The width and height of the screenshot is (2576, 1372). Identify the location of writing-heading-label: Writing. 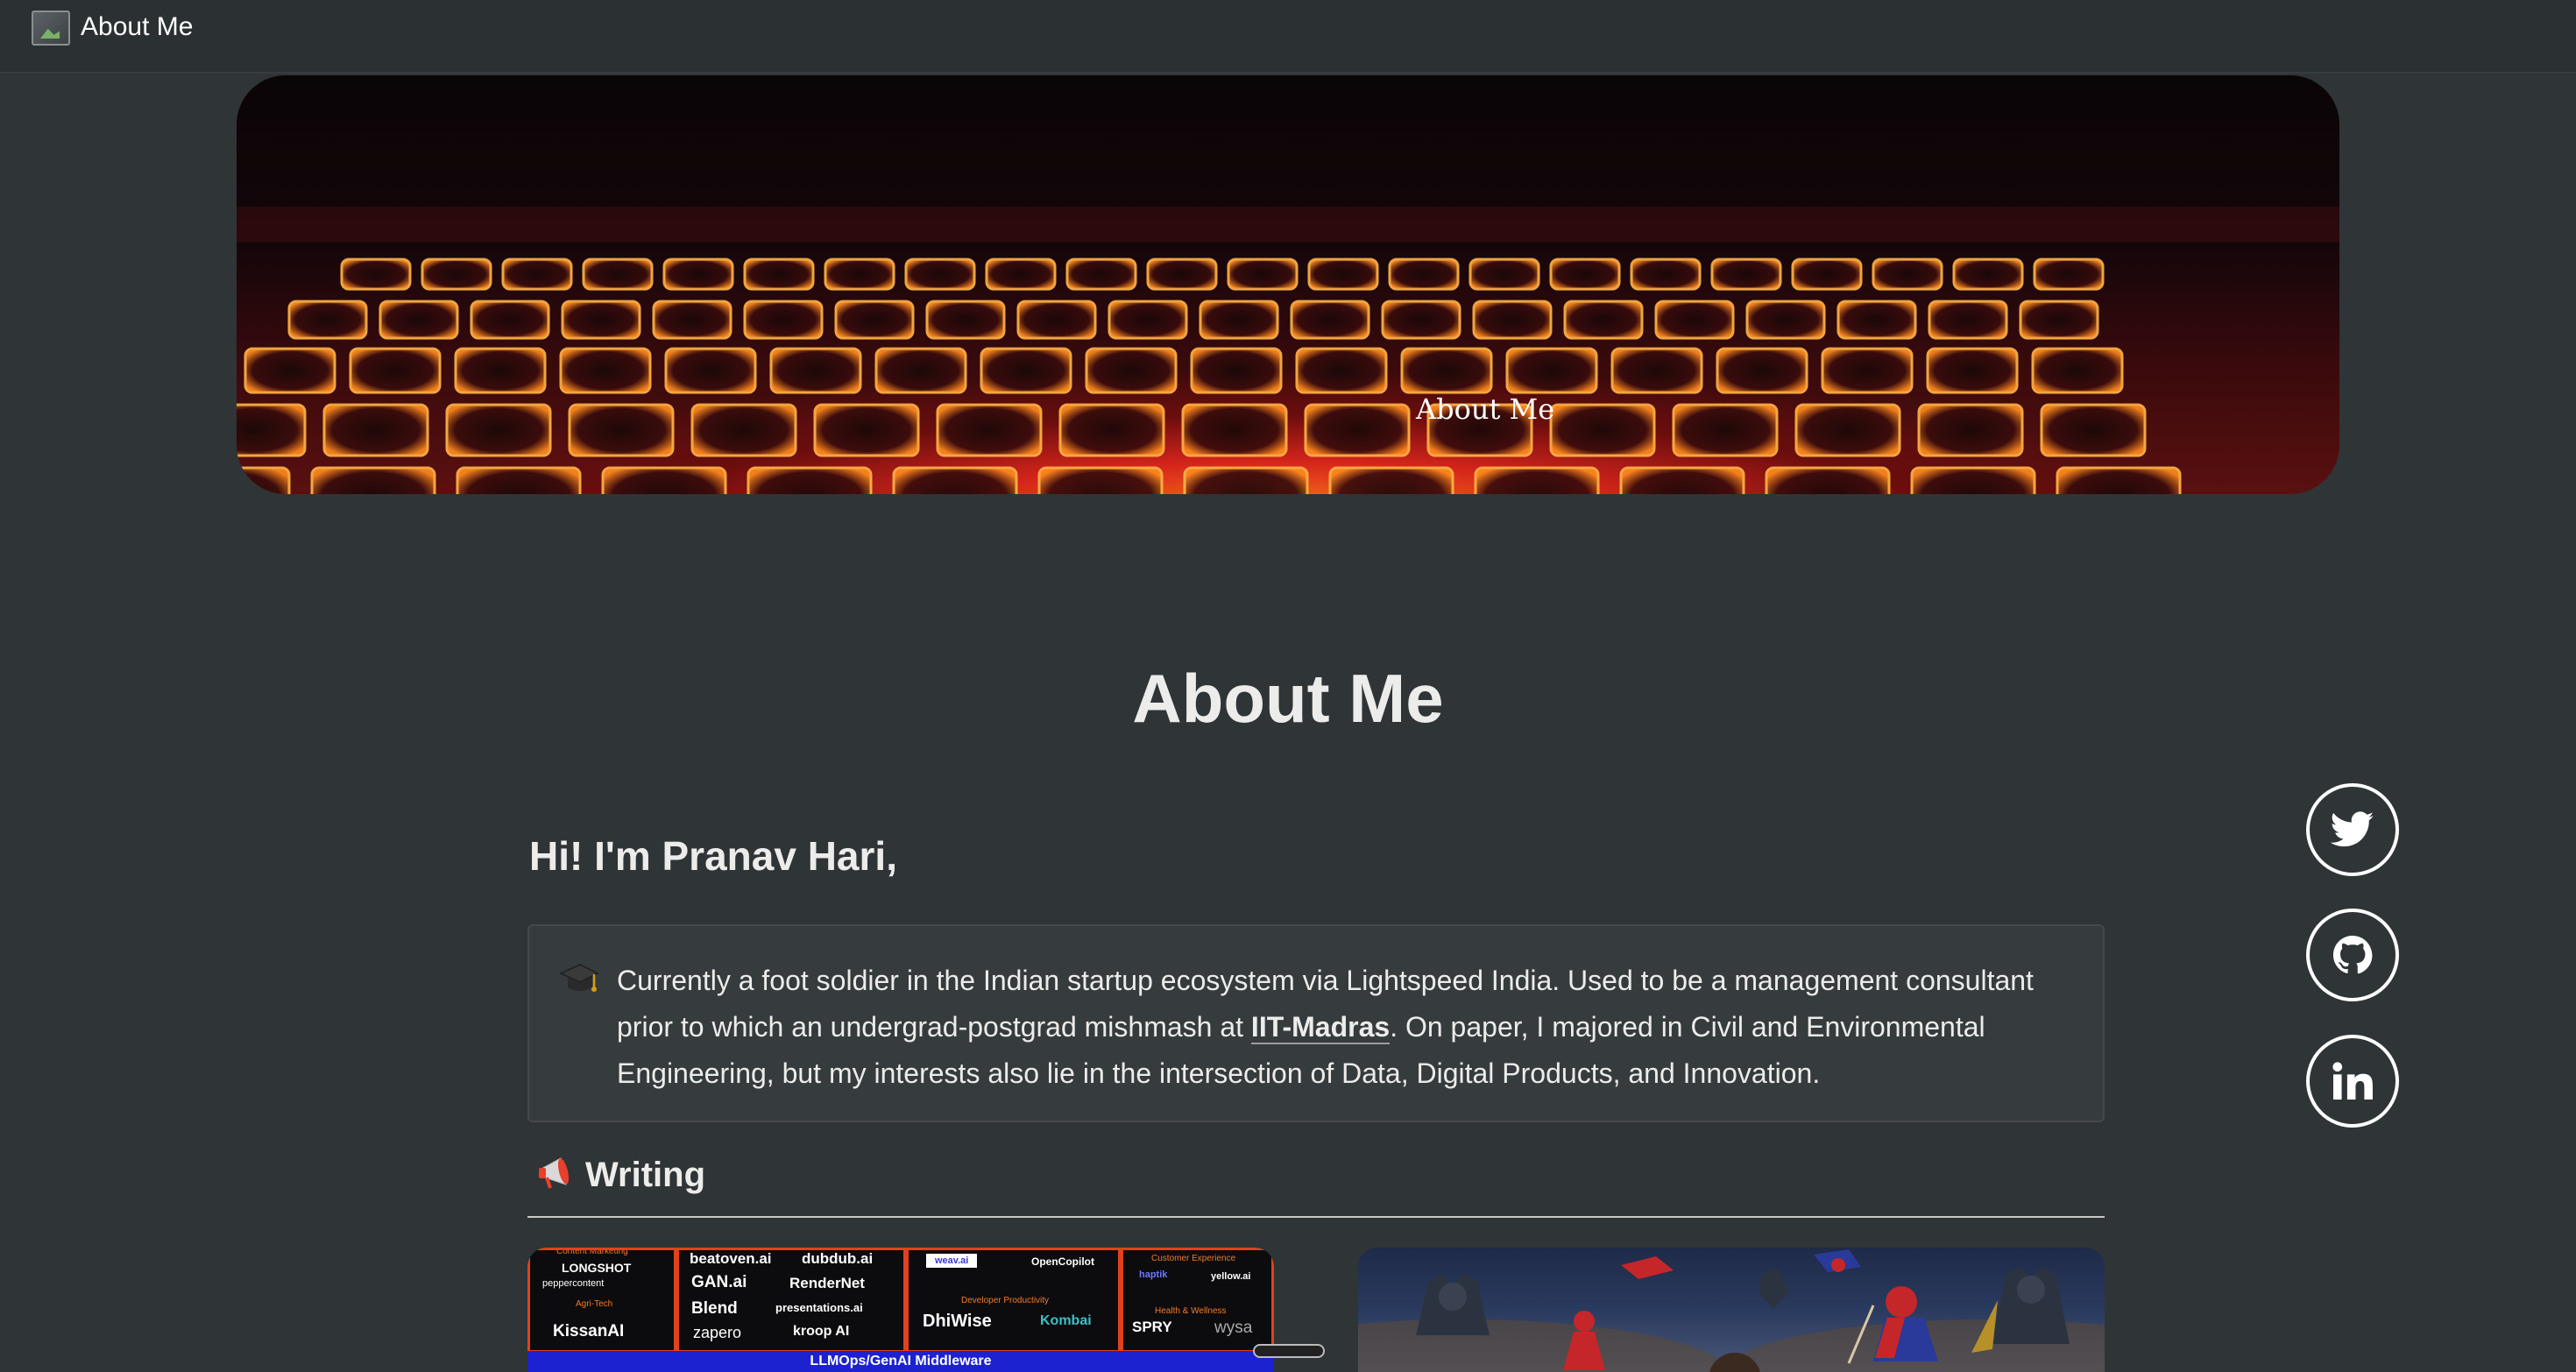
(645, 1175).